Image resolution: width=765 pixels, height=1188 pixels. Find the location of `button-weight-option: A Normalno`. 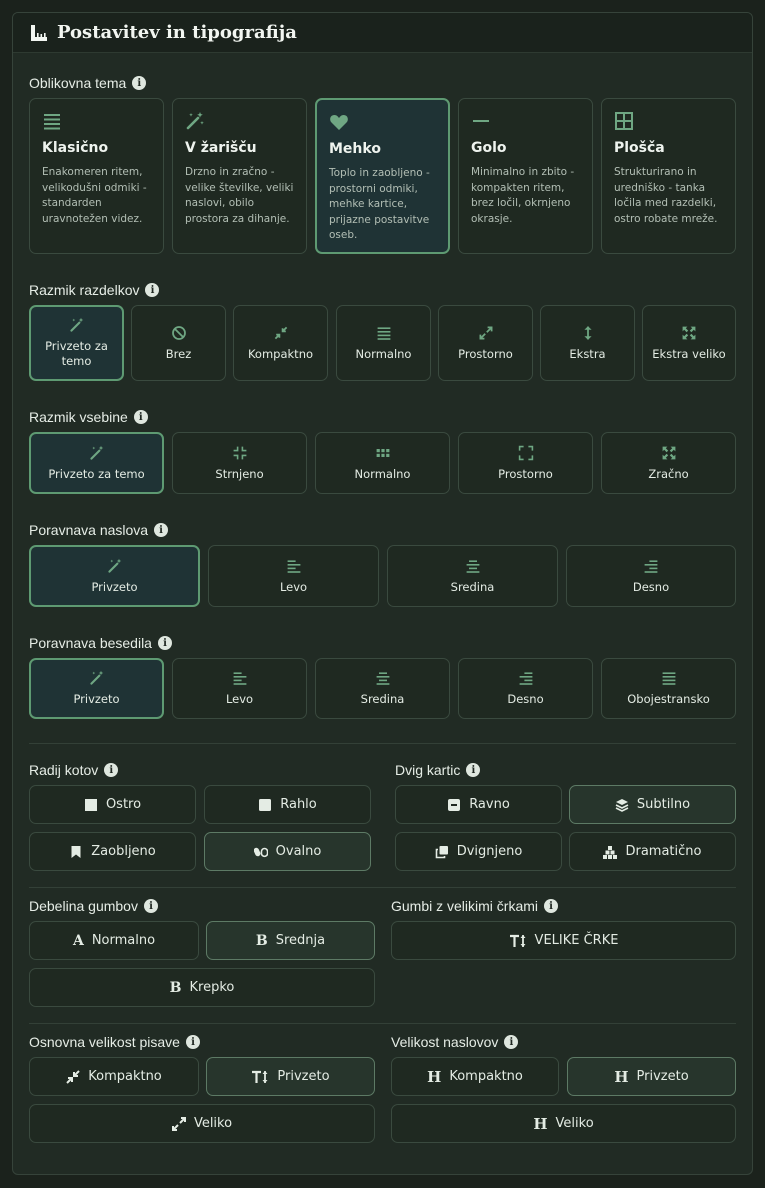

button-weight-option: A Normalno is located at coordinates (114, 940).